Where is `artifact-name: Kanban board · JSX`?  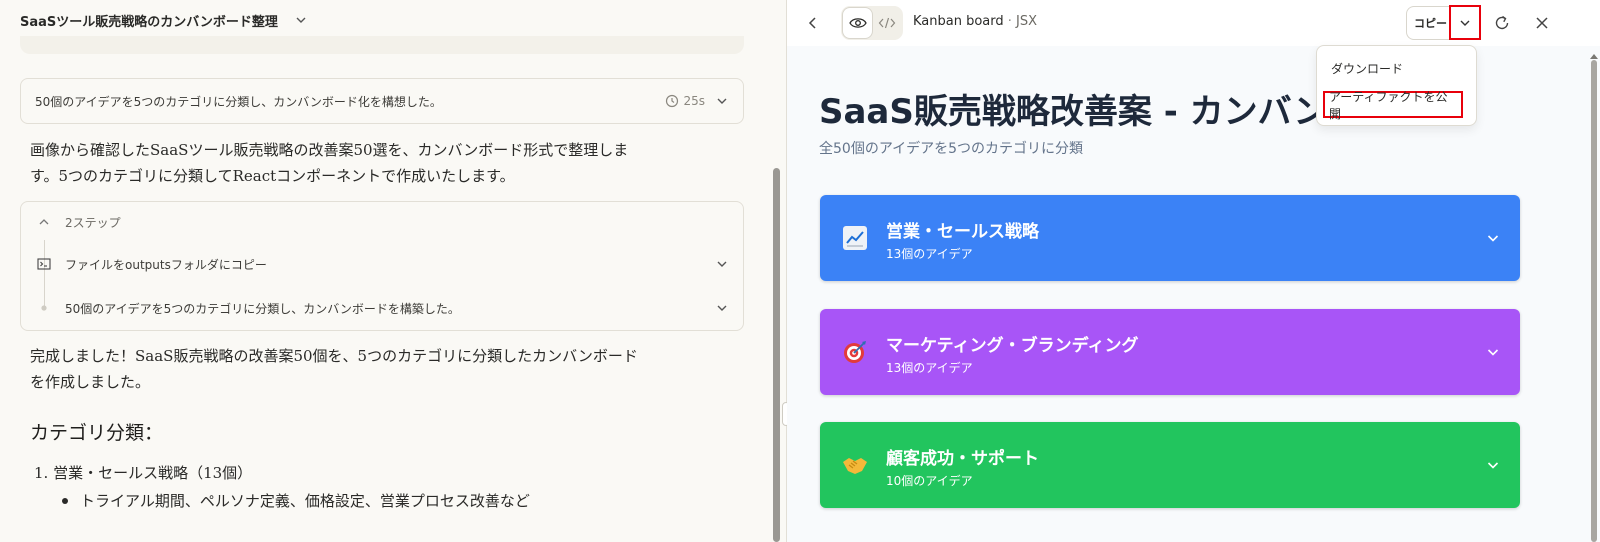 artifact-name: Kanban board · JSX is located at coordinates (975, 21).